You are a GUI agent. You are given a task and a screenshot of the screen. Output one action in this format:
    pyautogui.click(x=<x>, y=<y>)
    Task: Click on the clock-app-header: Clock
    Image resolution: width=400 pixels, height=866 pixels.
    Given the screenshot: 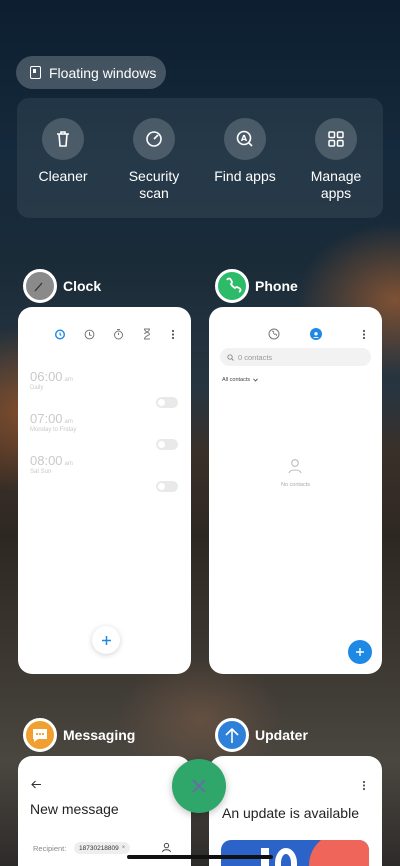 What is the action you would take?
    pyautogui.click(x=62, y=286)
    